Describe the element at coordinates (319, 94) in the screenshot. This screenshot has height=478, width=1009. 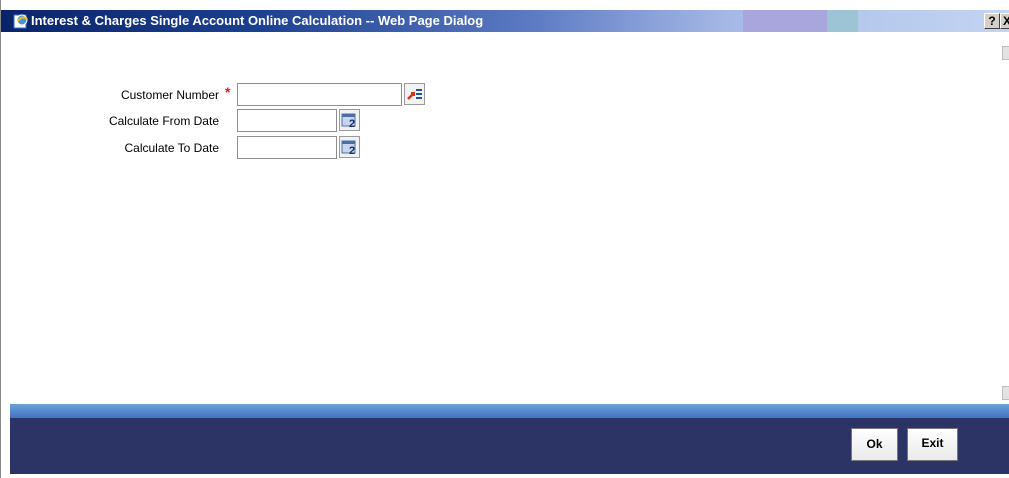
I see `customer-number-input` at that location.